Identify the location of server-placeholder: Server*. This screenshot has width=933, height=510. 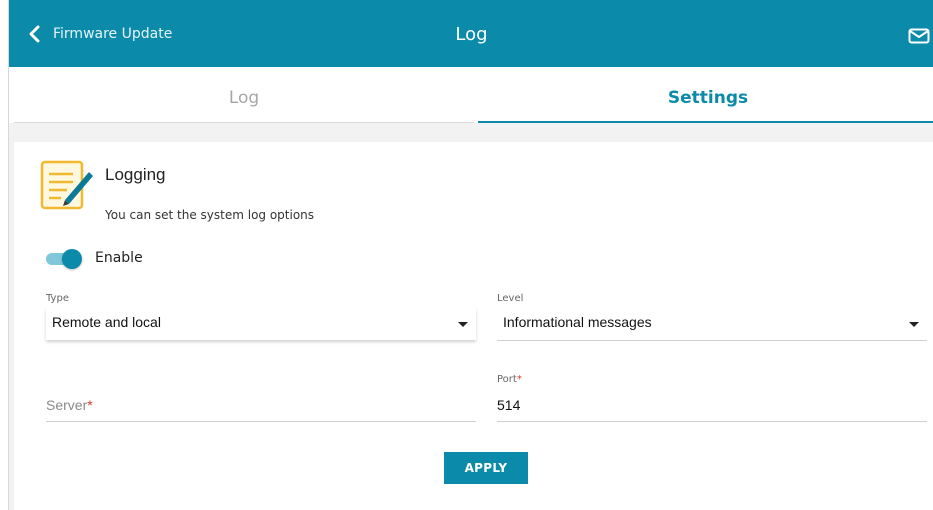
(69, 405).